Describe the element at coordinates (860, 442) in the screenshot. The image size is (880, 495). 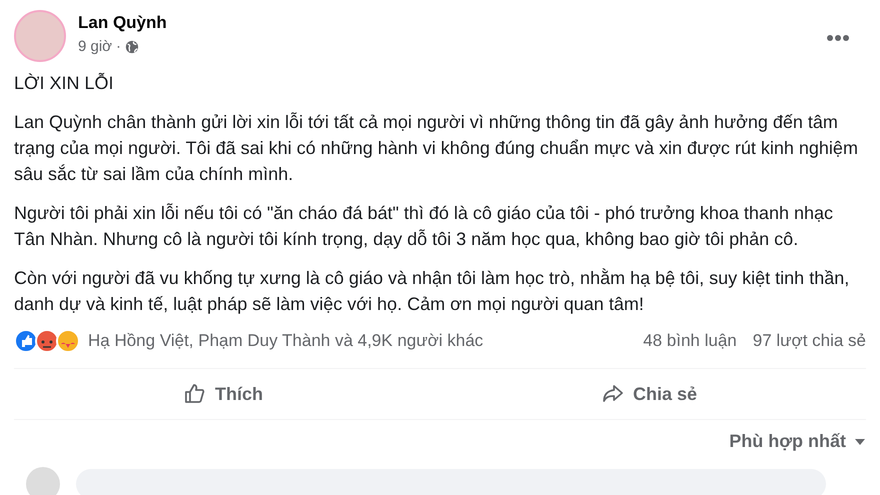
I see `caret-icon` at that location.